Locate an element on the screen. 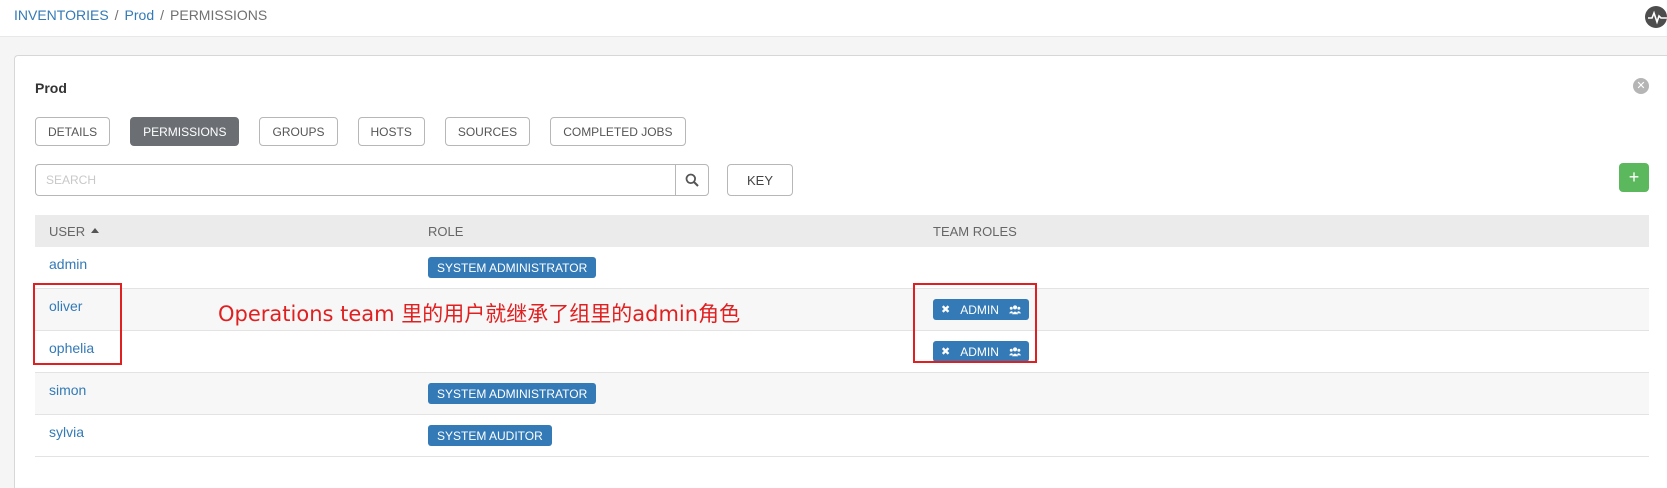  breadcrumb-inventories: INVENTORIES is located at coordinates (61, 15).